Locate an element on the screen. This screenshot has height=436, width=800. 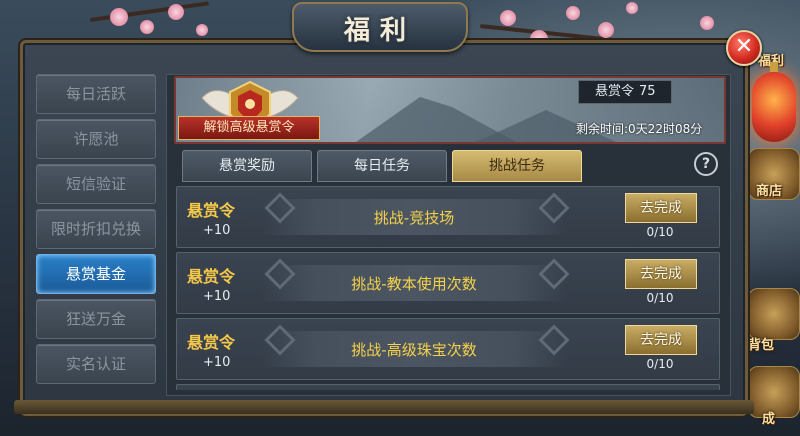
tab-bounty-rewards: 悬赏奖励 is located at coordinates (247, 166).